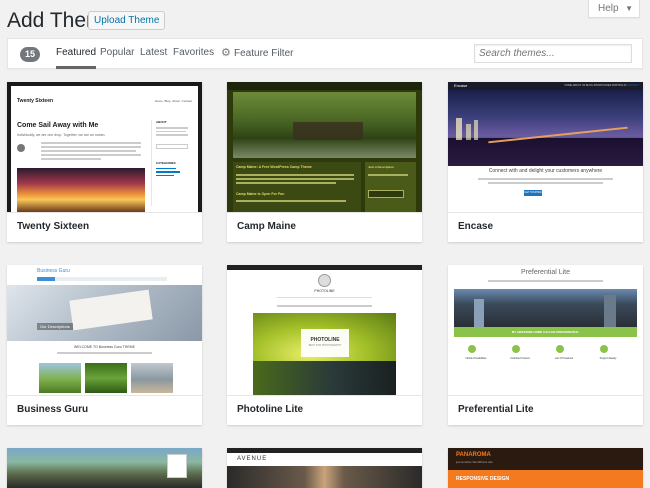 The height and width of the screenshot is (488, 650). I want to click on camera-icon, so click(324, 280).